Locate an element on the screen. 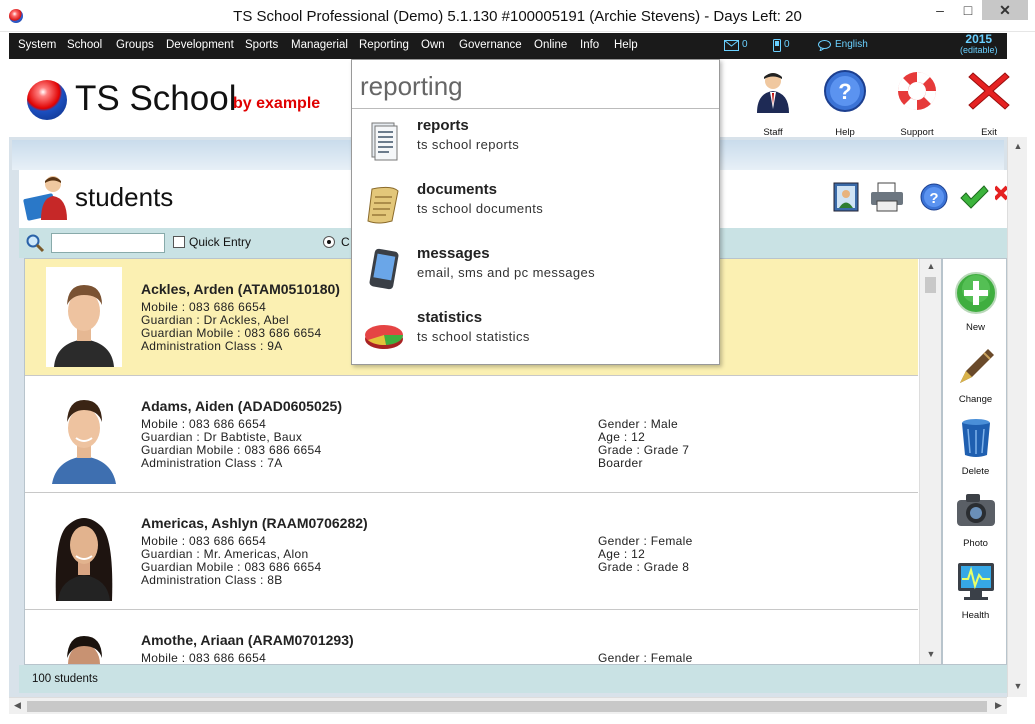 This screenshot has height=724, width=1035. minimize-button: – is located at coordinates (940, 10).